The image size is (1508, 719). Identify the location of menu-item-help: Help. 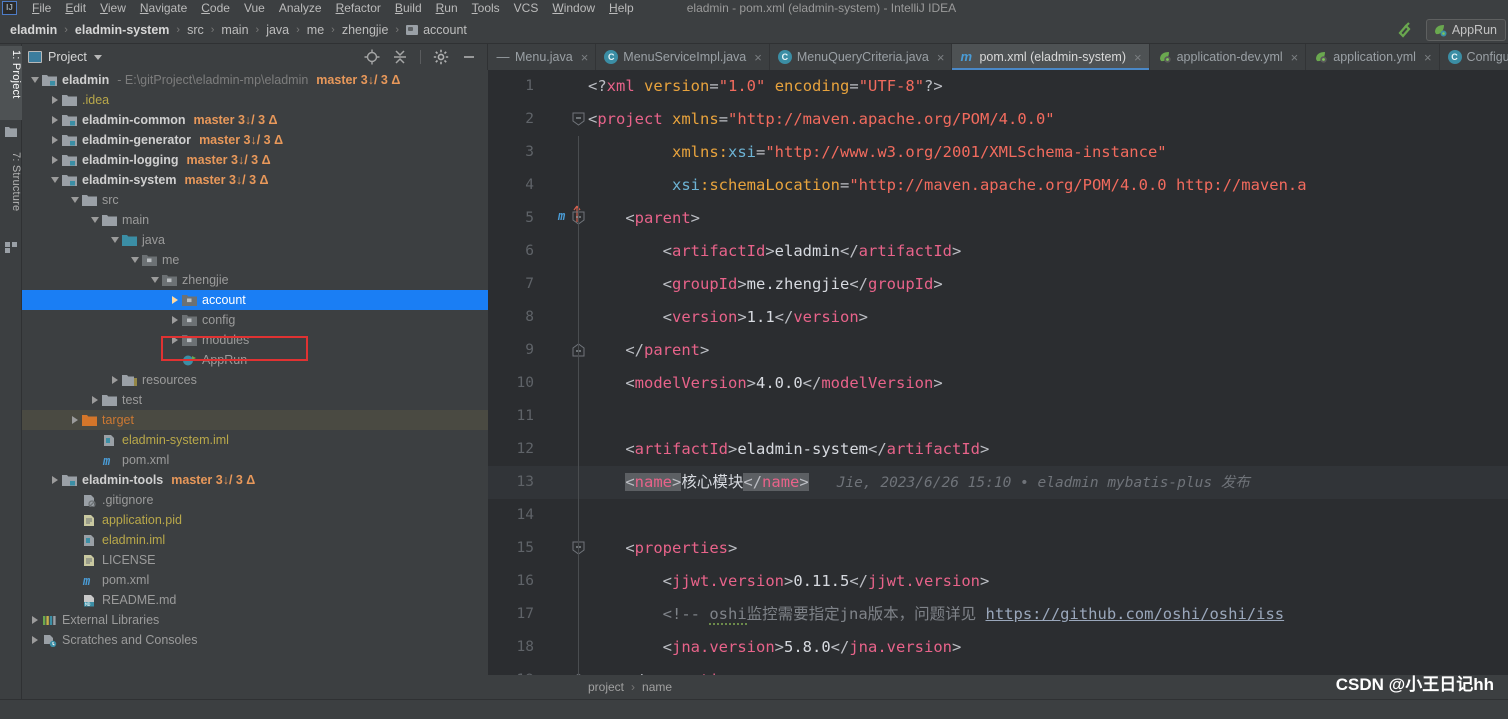
(621, 8).